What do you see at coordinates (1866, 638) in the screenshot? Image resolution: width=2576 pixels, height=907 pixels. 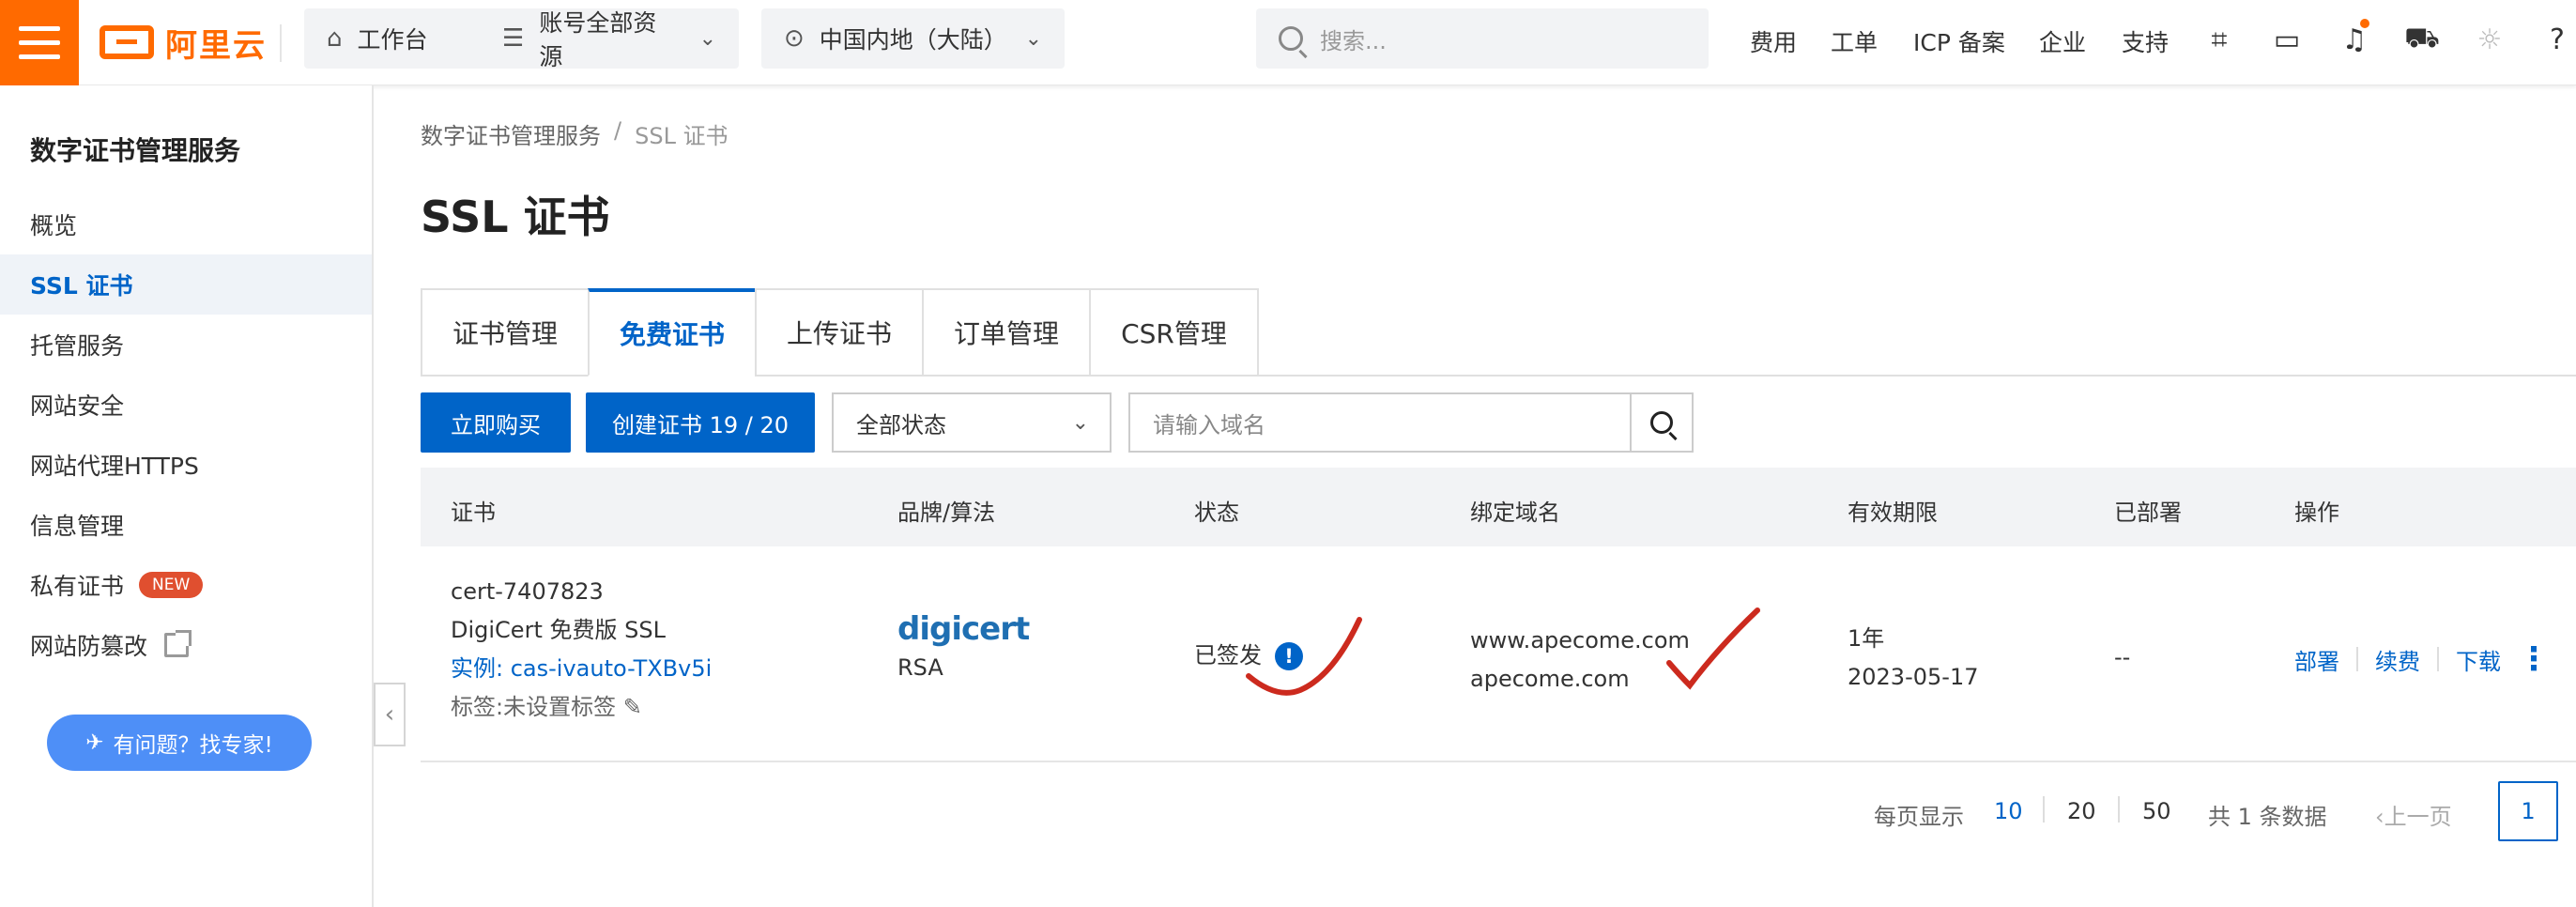 I see `term-label: 1年` at bounding box center [1866, 638].